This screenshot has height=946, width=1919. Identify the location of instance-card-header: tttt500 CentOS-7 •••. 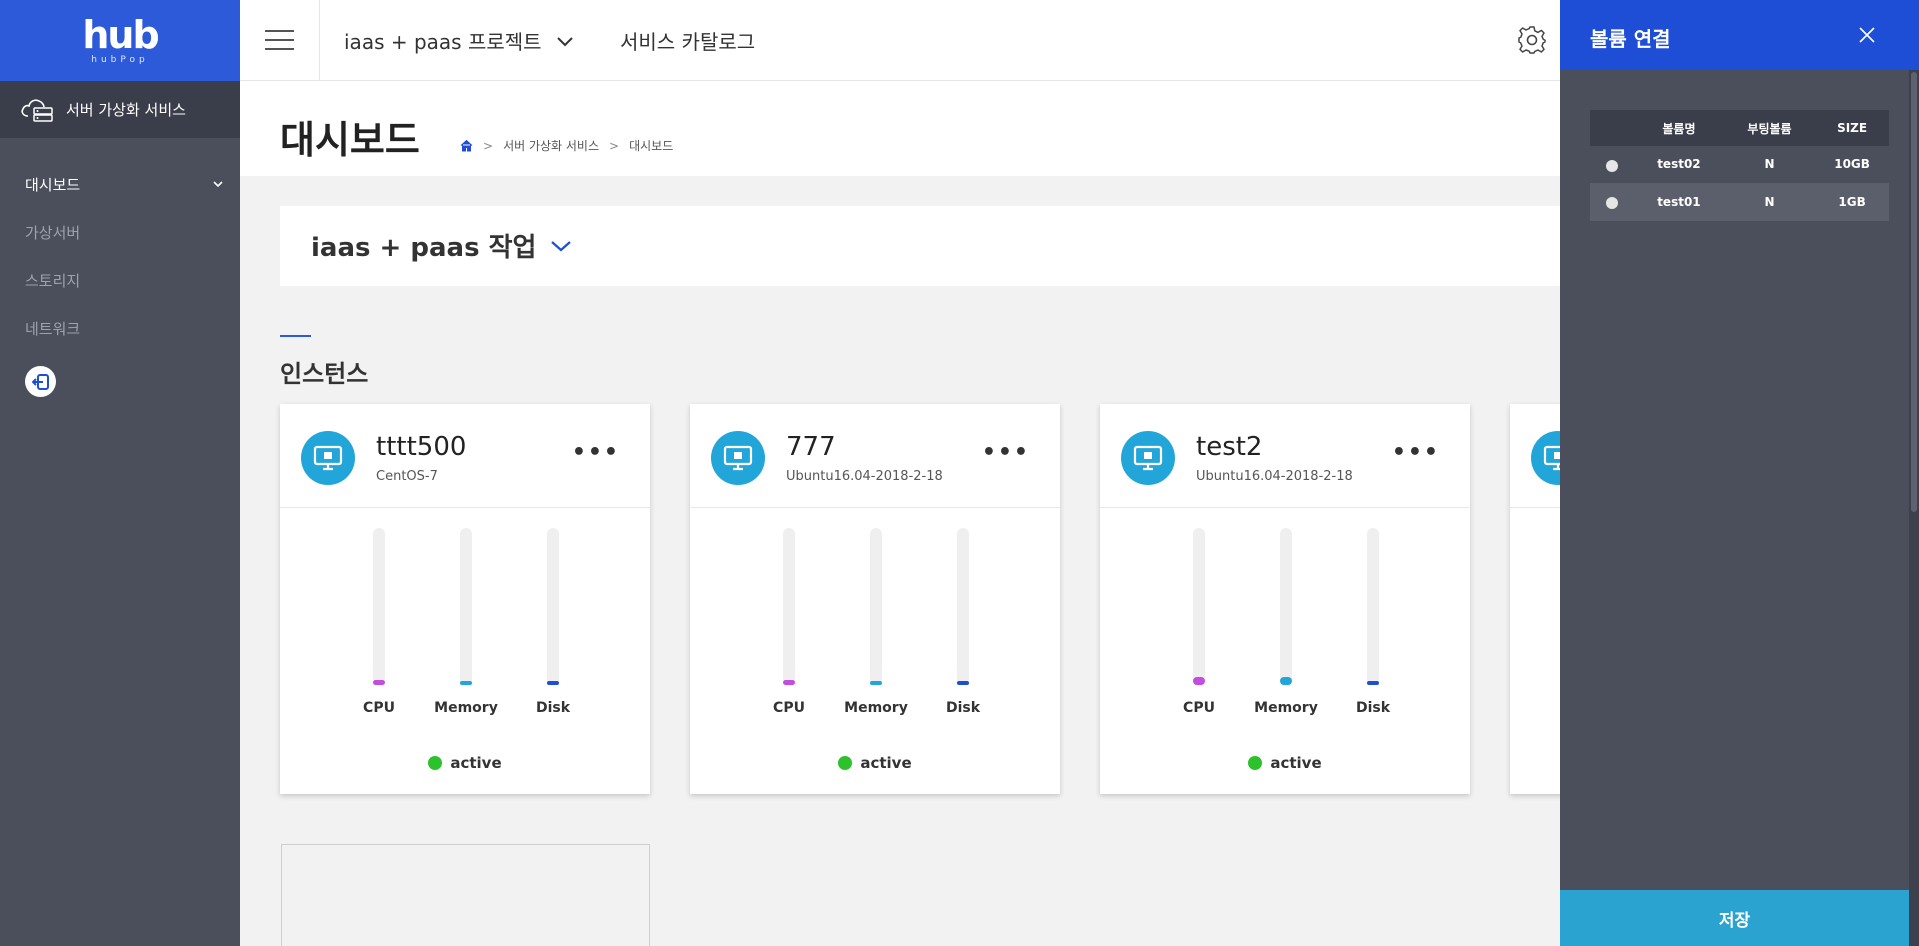
(465, 456).